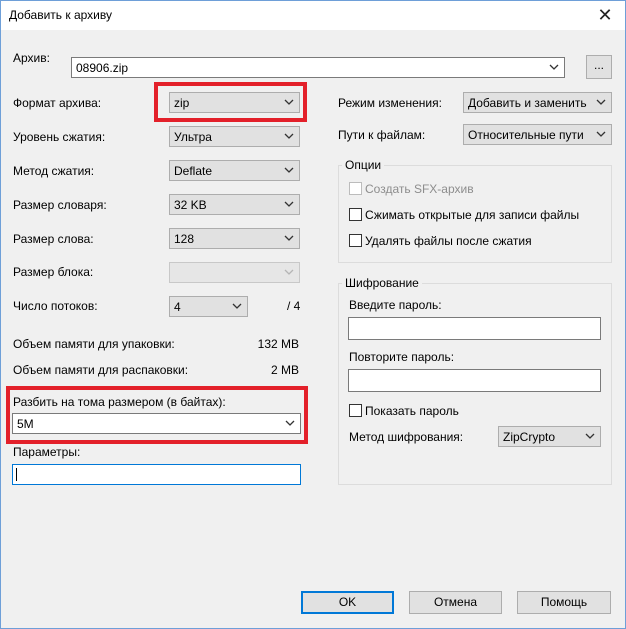 Image resolution: width=626 pixels, height=629 pixels. What do you see at coordinates (355, 214) in the screenshot?
I see `compress-shared-checkbox` at bounding box center [355, 214].